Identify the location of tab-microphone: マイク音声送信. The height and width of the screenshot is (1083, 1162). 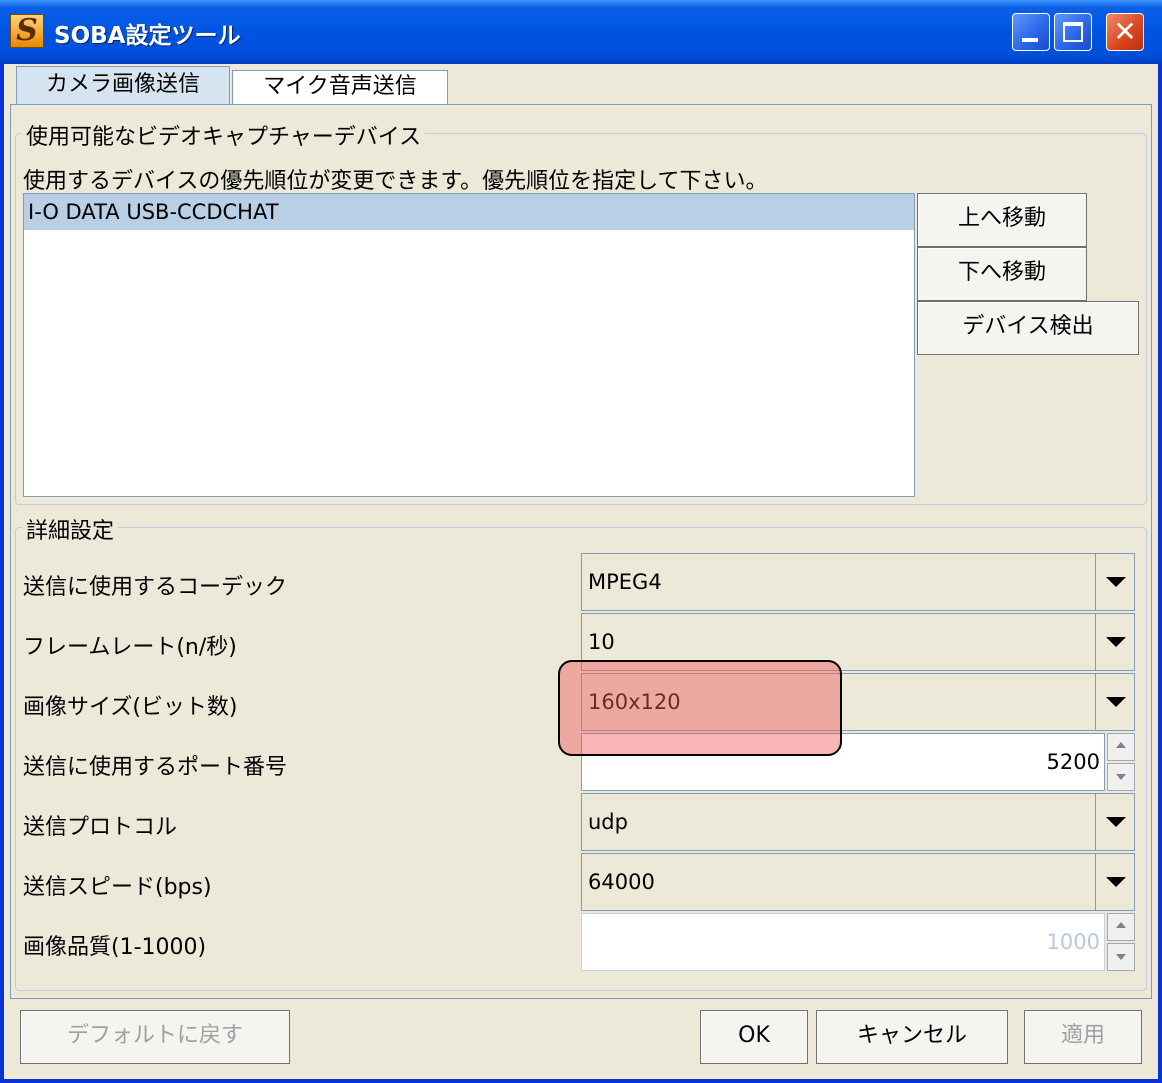
(340, 87).